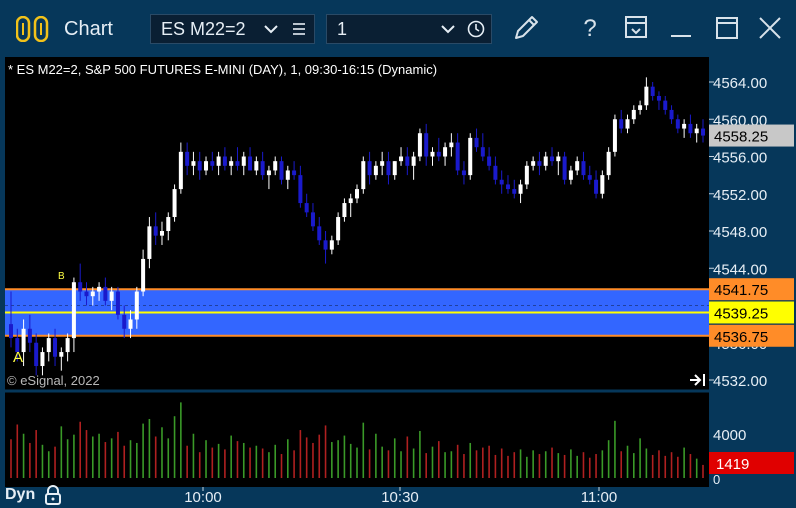 The height and width of the screenshot is (508, 796). What do you see at coordinates (741, 313) in the screenshot?
I see `price-label-text: 4539.25` at bounding box center [741, 313].